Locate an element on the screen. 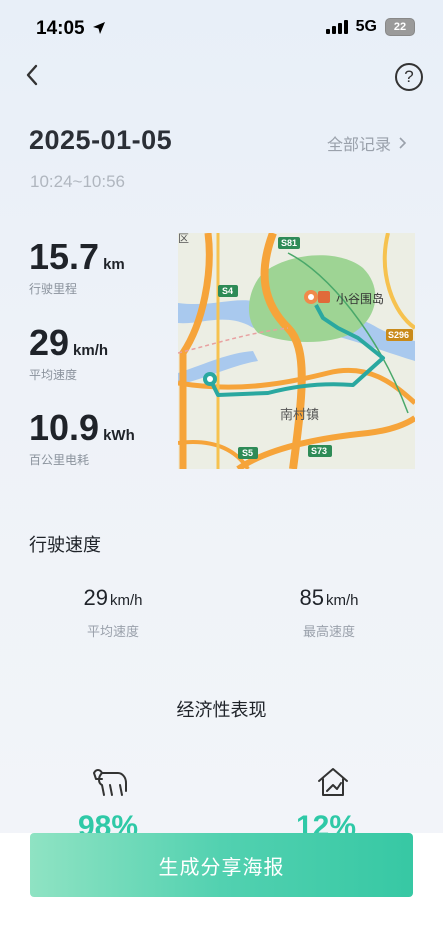 The width and height of the screenshot is (443, 940). metric-label: 行驶里程 is located at coordinates (53, 289).